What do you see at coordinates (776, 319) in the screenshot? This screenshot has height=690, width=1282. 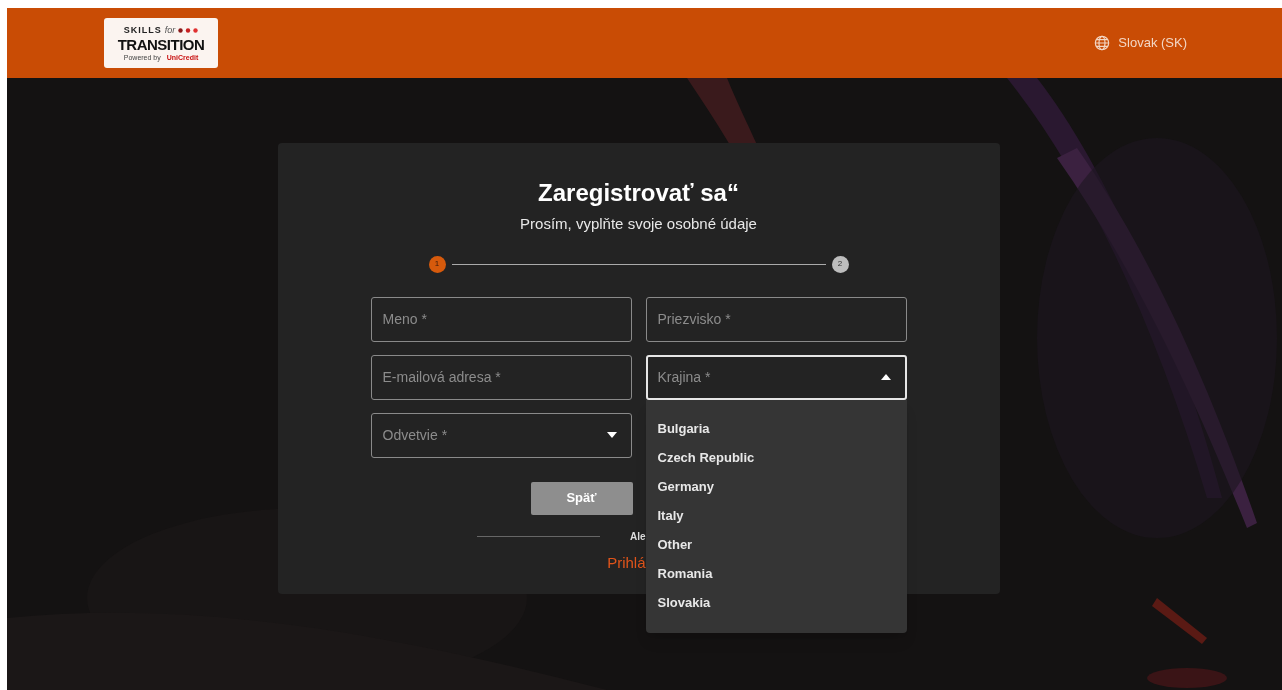 I see `text-field: Priezvisko *` at bounding box center [776, 319].